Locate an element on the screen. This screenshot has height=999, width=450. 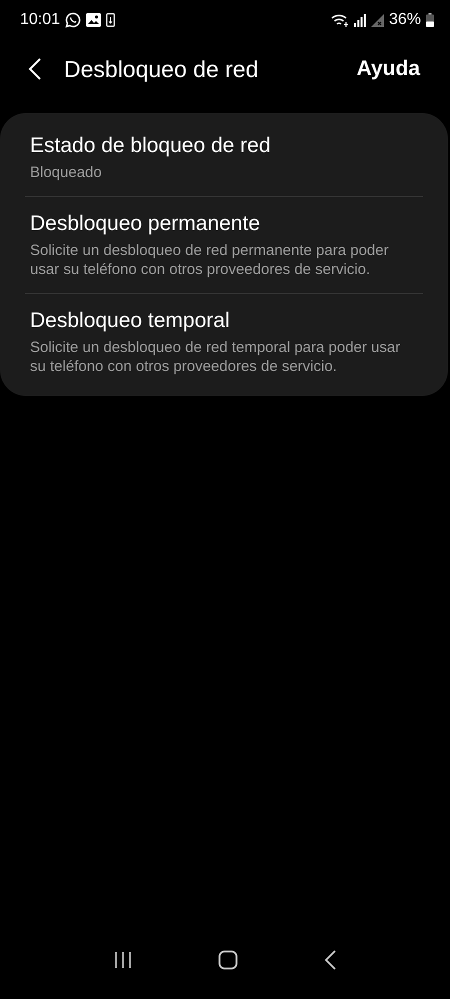
battery-icon is located at coordinates (430, 20).